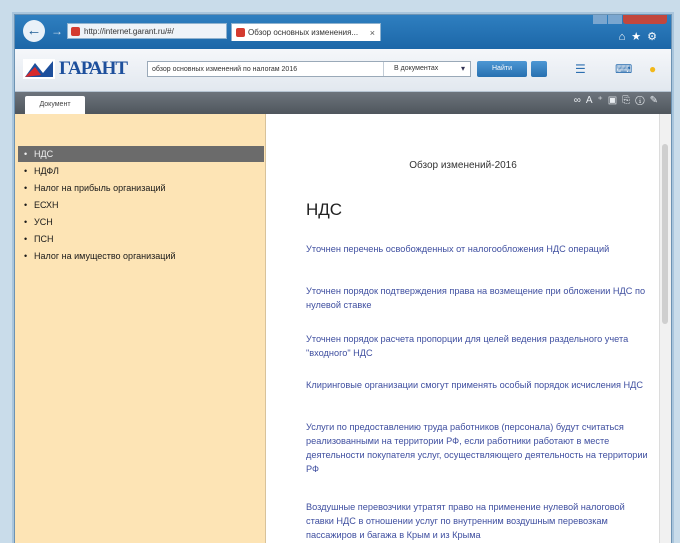 This screenshot has height=543, width=680. Describe the element at coordinates (43, 222) in the screenshot. I see `sidebar-item-label: УСН` at that location.